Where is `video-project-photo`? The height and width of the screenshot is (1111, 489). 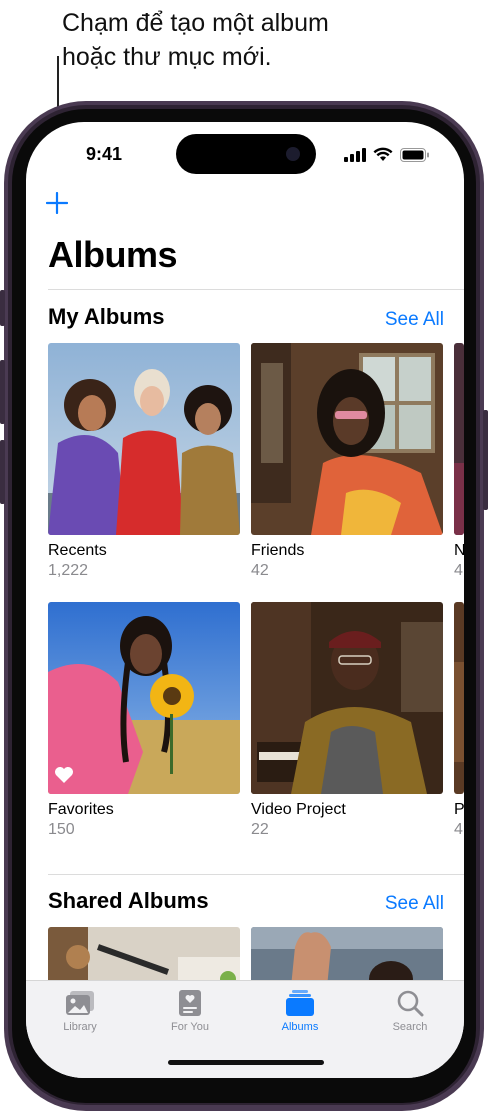 video-project-photo is located at coordinates (347, 698).